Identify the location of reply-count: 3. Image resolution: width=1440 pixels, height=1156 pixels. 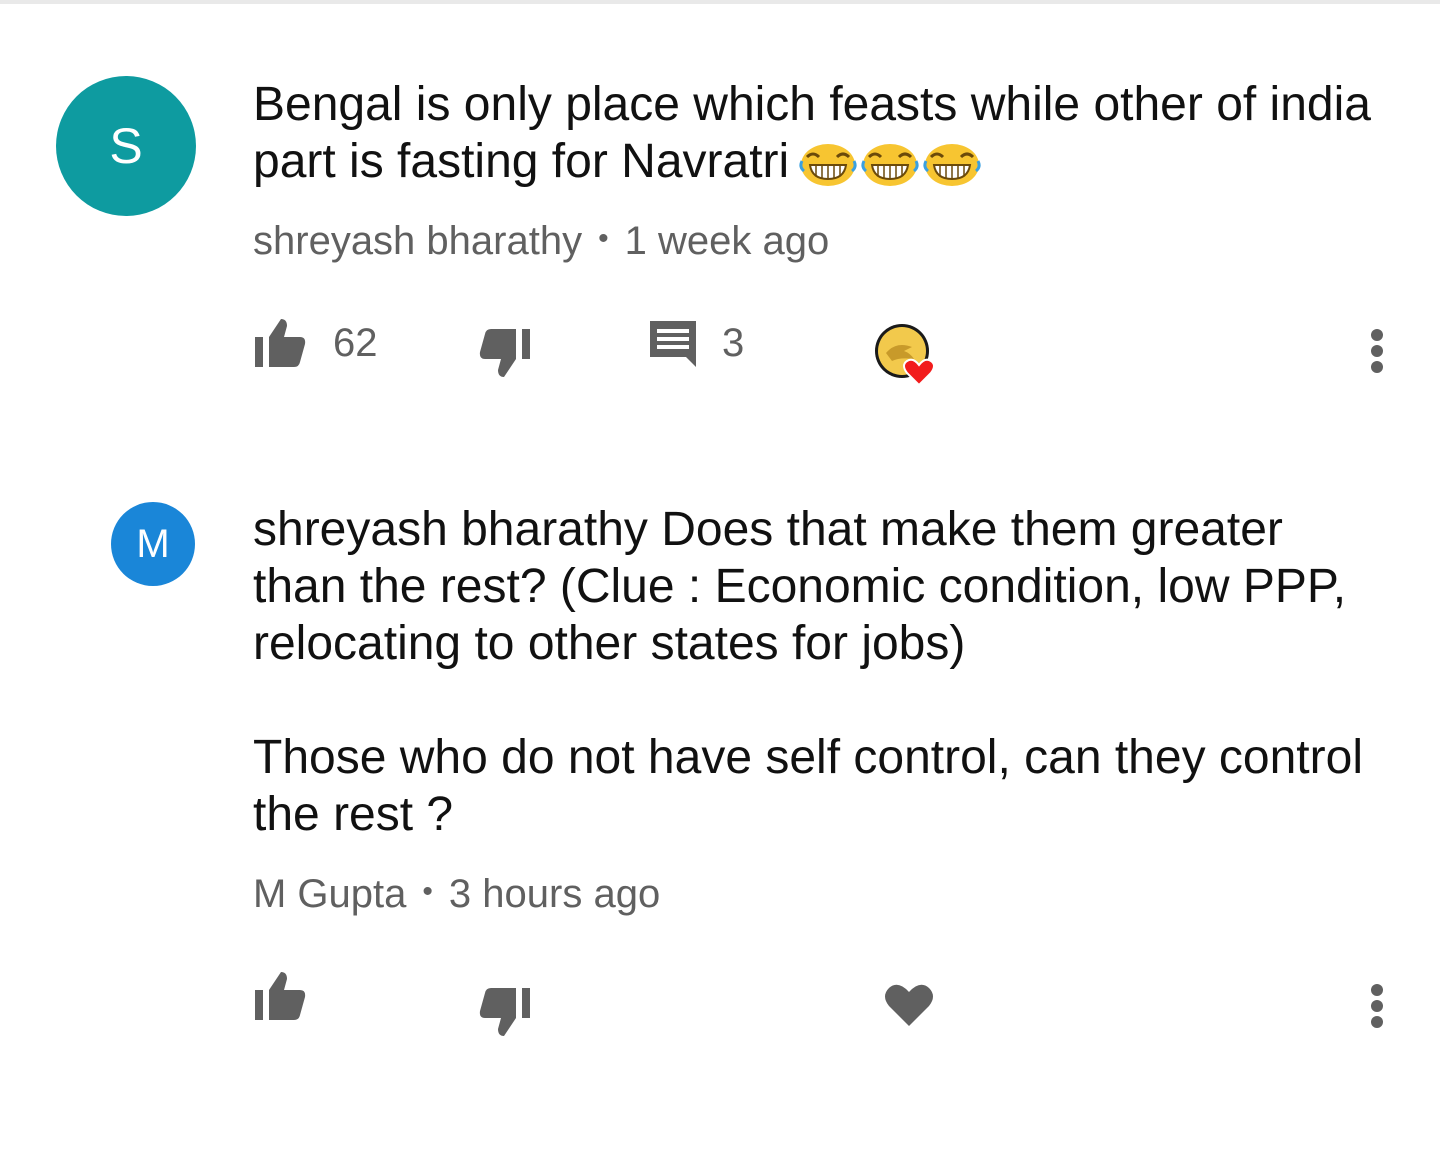
(733, 342).